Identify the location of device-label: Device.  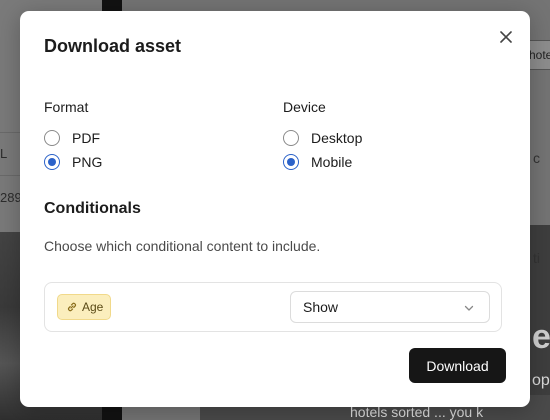
(304, 107).